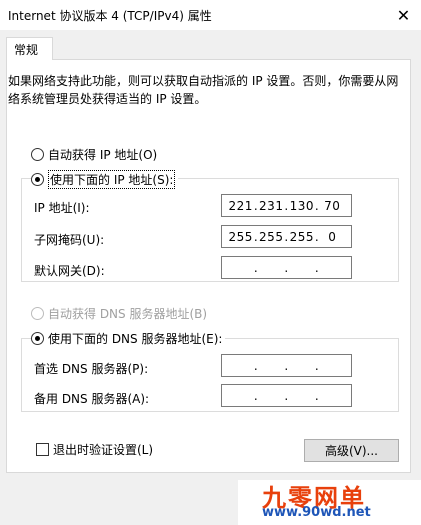 Image resolution: width=421 pixels, height=525 pixels. Describe the element at coordinates (91, 369) in the screenshot. I see `preferred-dns-label: 首选 DNS 服务器(P):` at that location.